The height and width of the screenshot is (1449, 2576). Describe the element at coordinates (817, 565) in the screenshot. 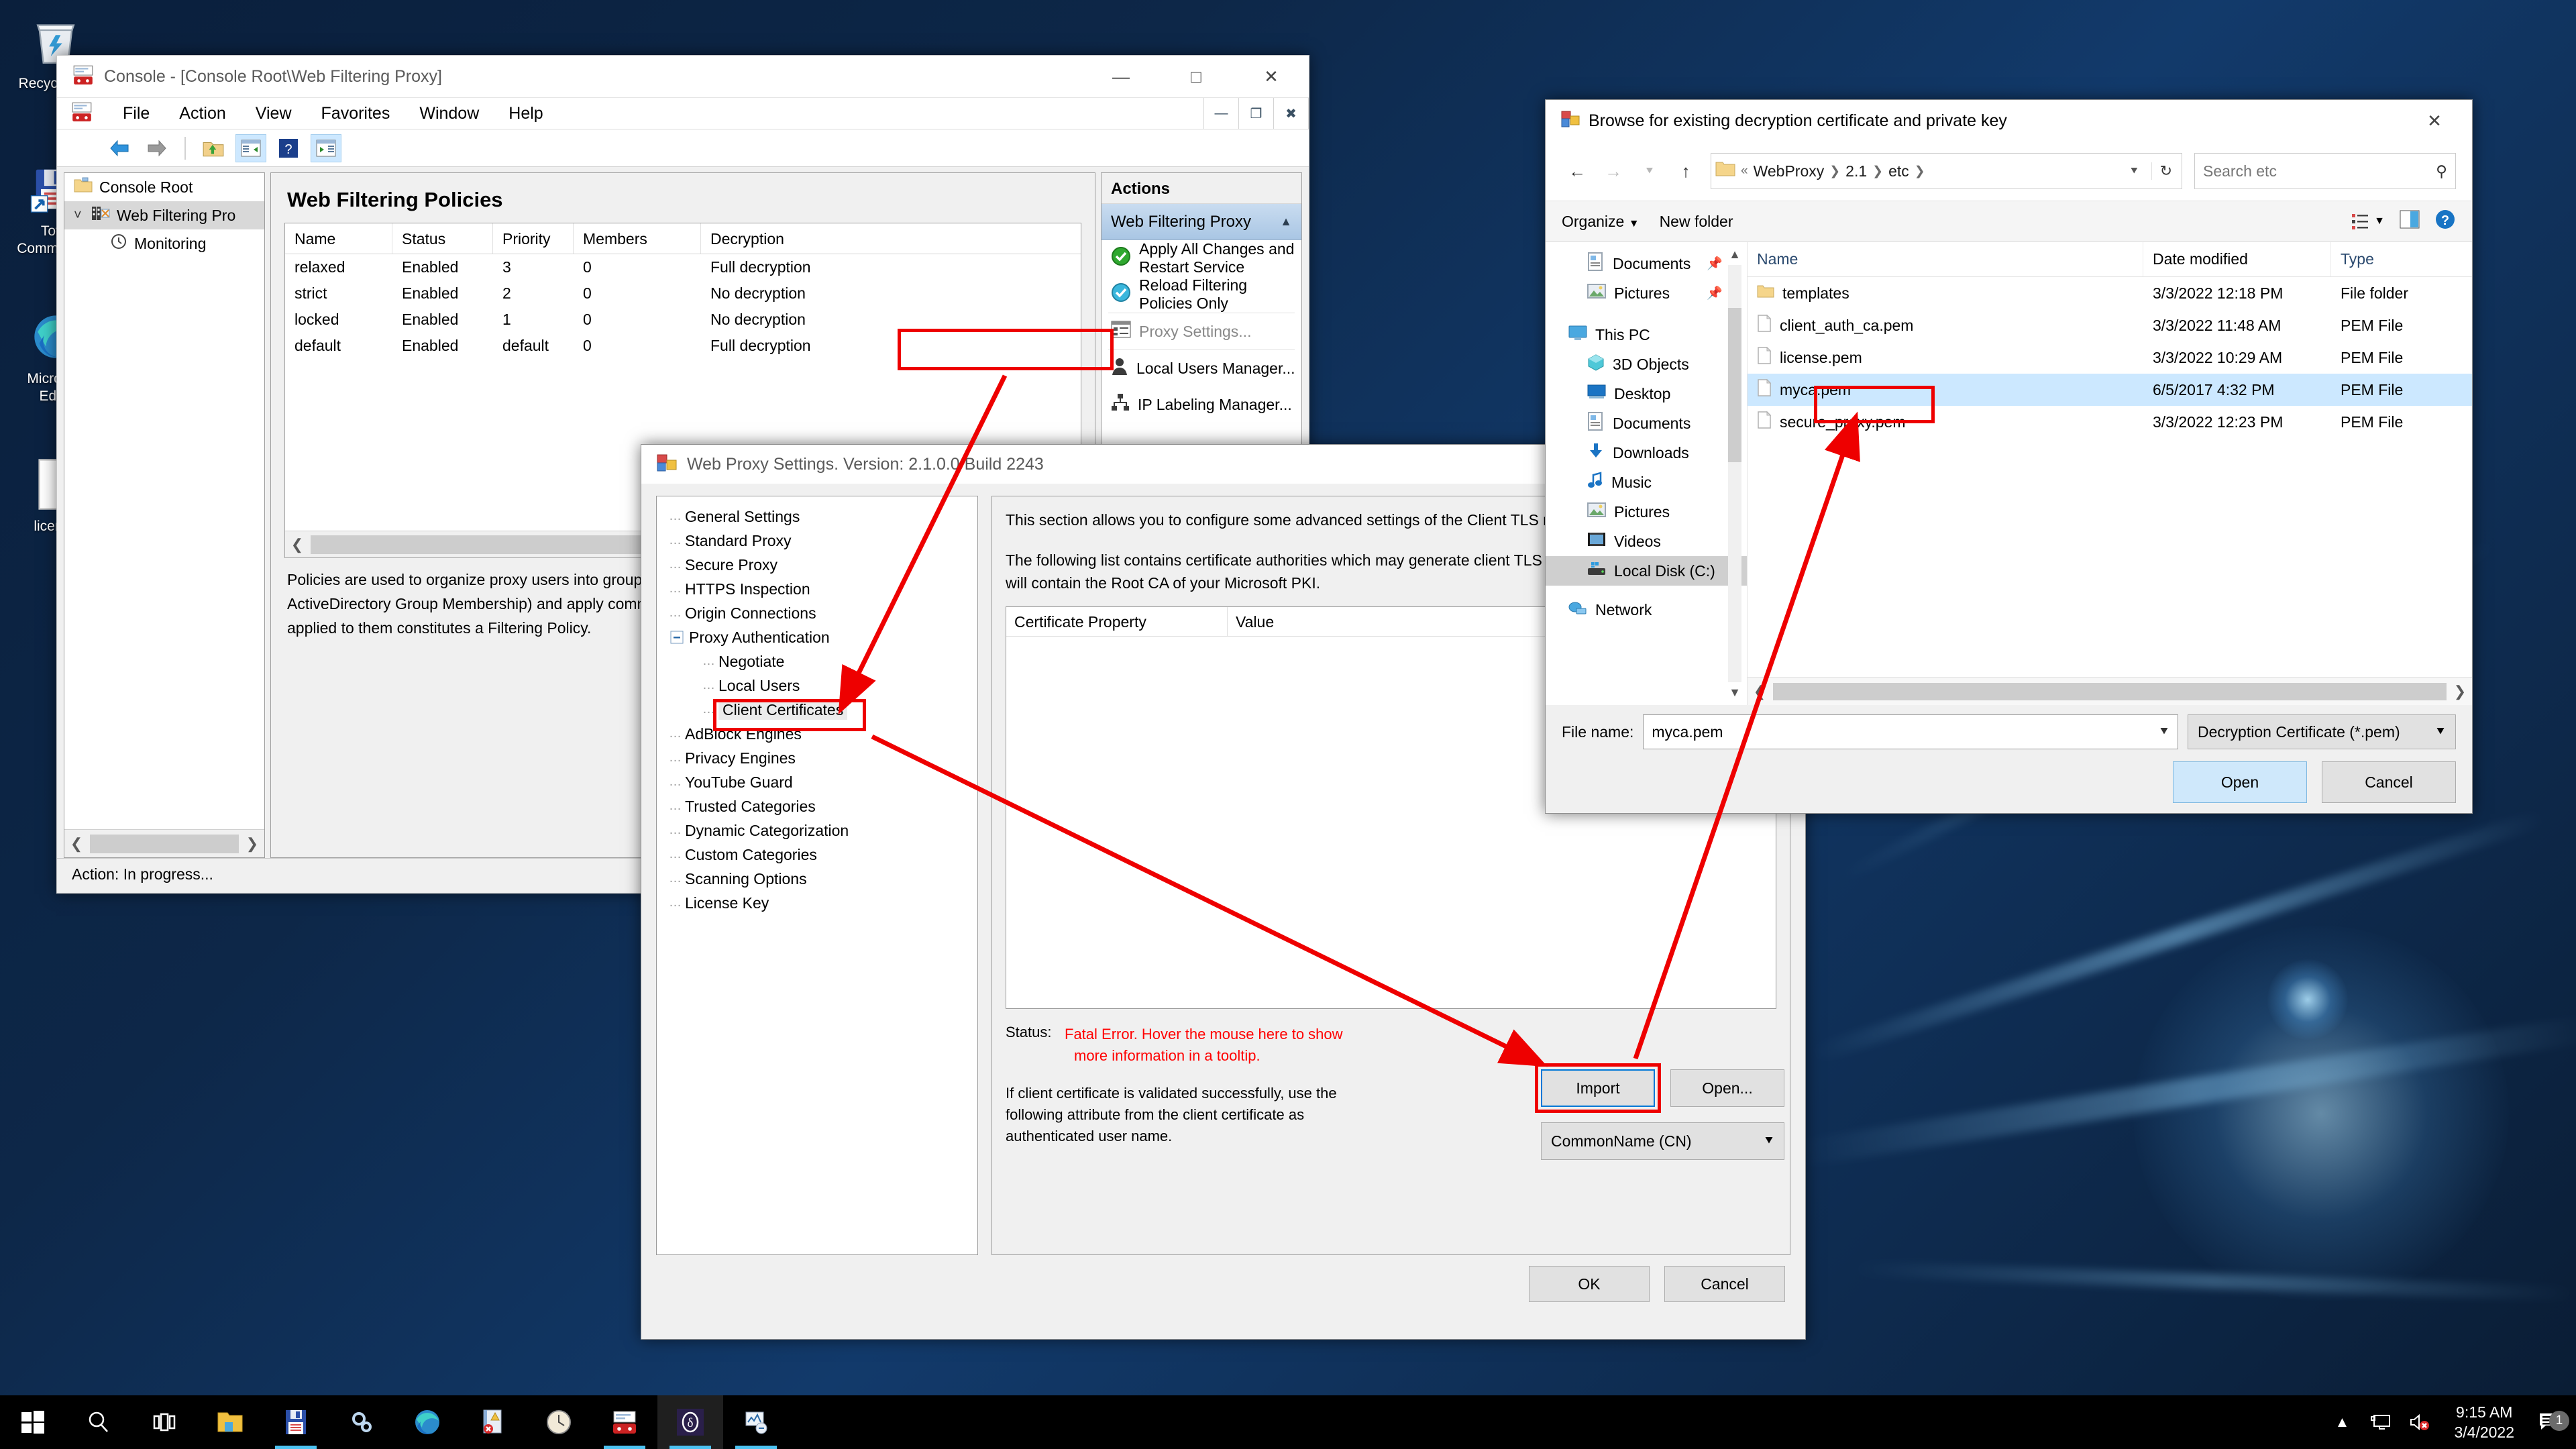

I see `wps-tree-item-secure-proxy: … Secure Proxy` at that location.